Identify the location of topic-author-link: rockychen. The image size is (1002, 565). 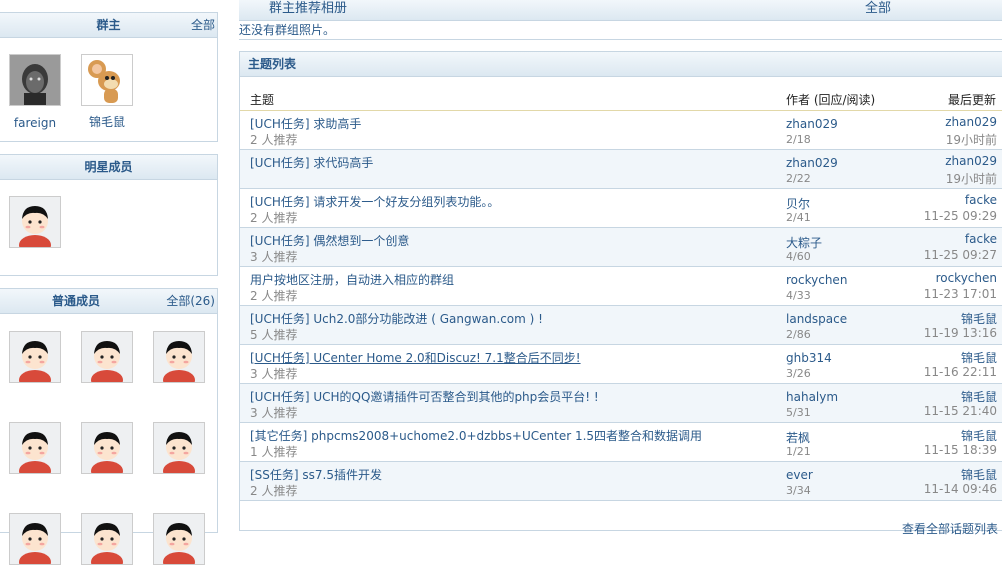
(816, 280).